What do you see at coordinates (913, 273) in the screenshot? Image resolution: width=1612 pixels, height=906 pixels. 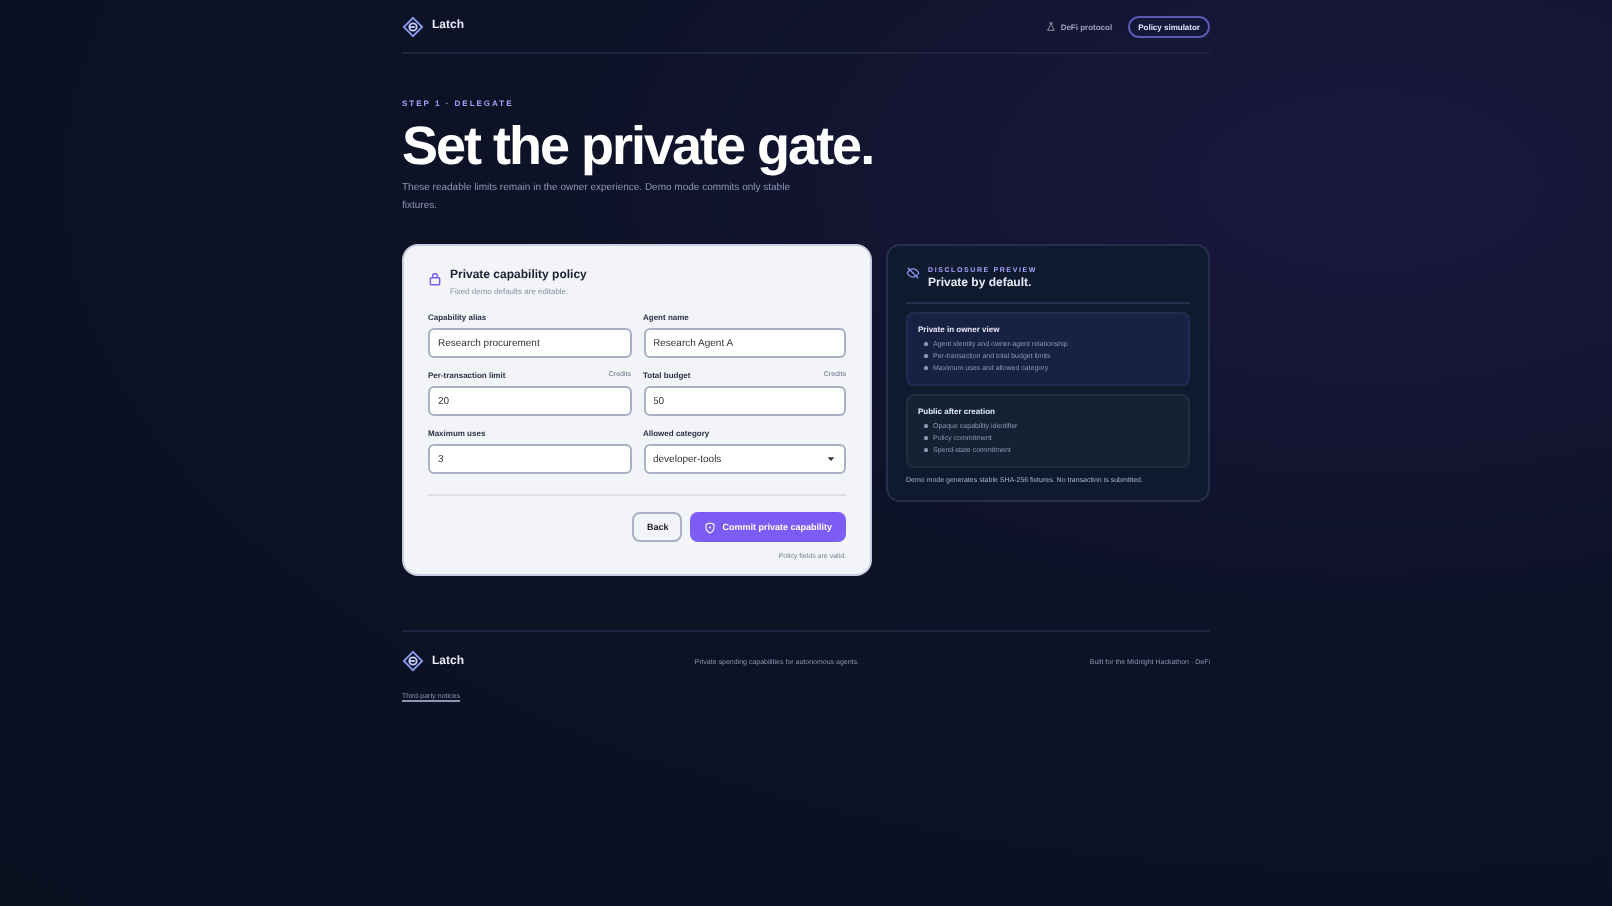 I see `eye-off-icon` at bounding box center [913, 273].